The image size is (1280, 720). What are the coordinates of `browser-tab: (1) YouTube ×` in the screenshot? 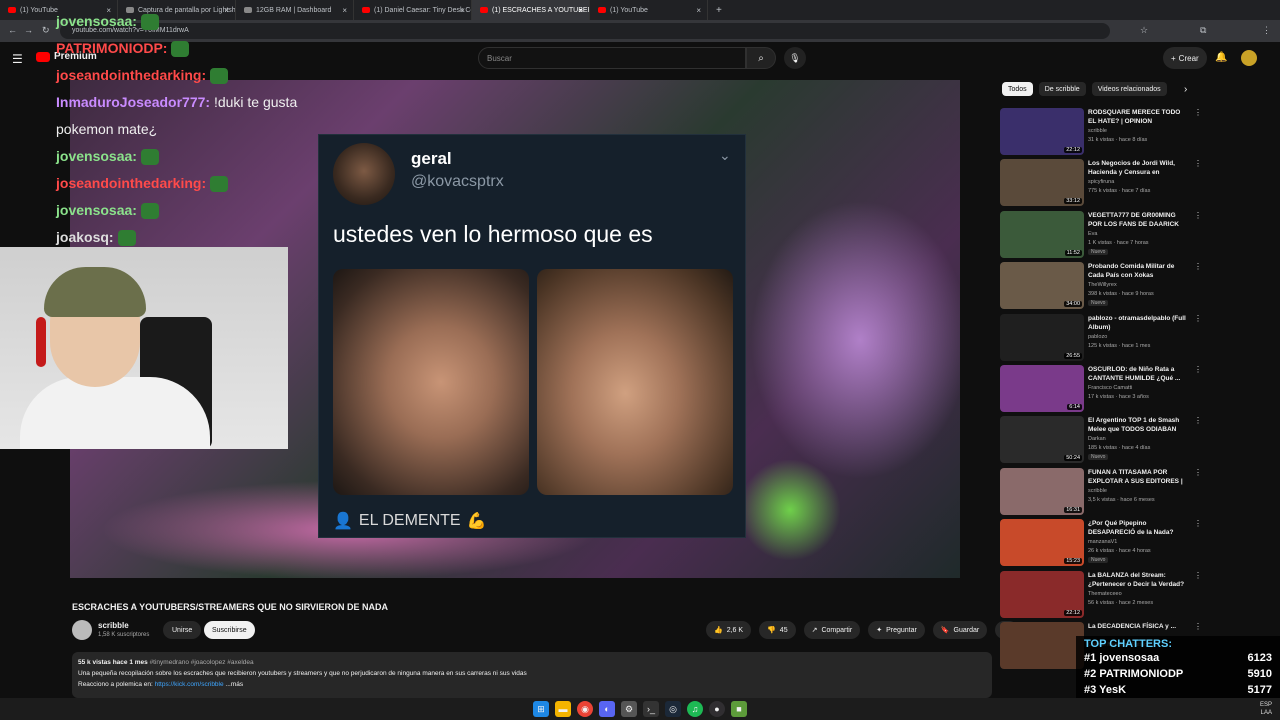 It's located at (649, 10).